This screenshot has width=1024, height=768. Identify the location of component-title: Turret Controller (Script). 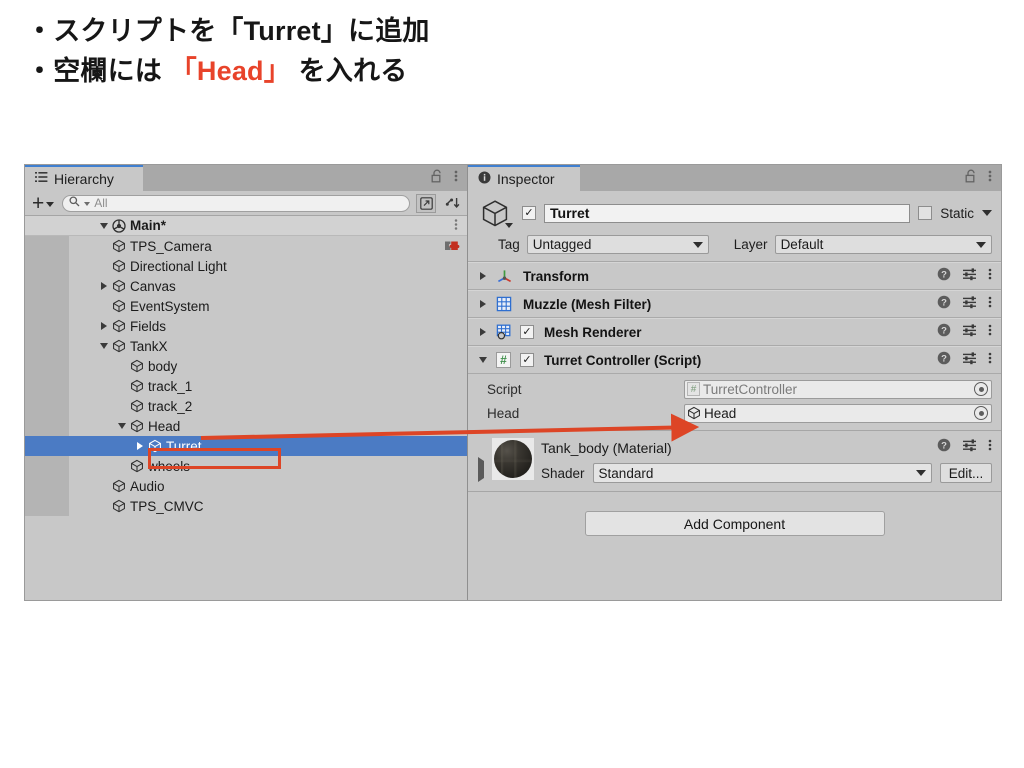
(623, 360).